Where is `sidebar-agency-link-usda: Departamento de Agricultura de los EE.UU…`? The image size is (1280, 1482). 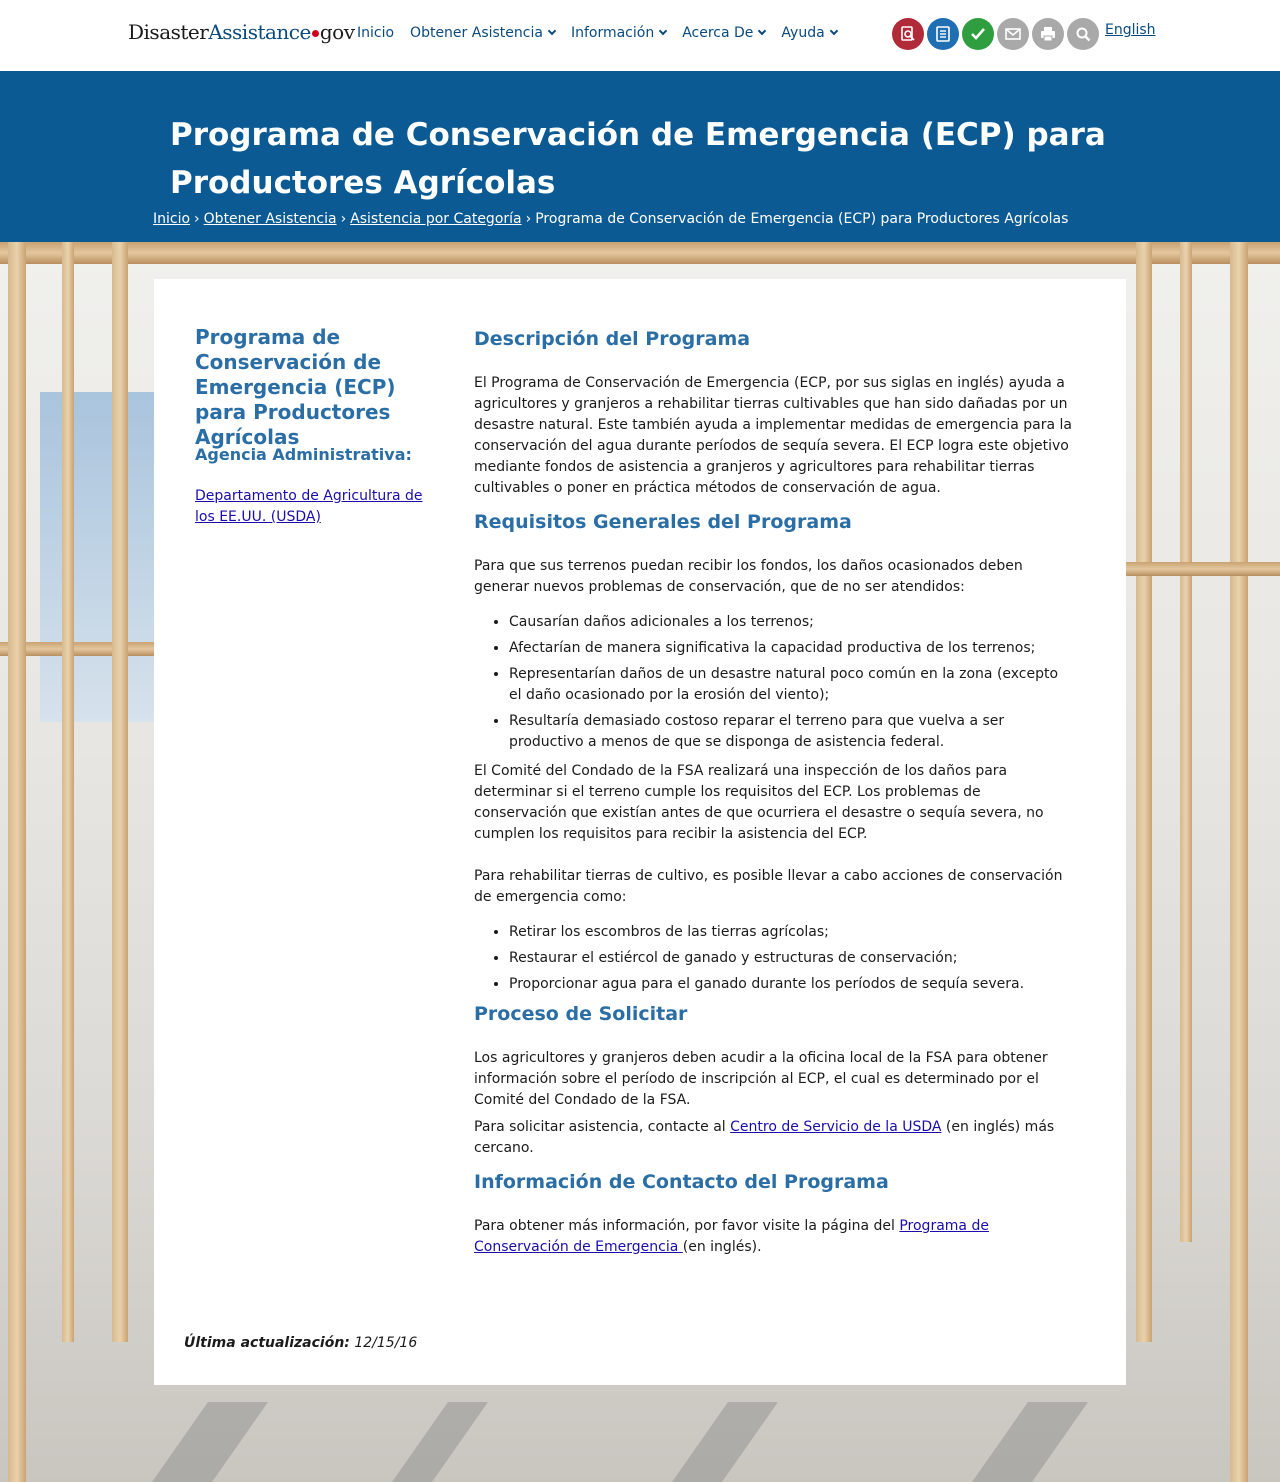 sidebar-agency-link-usda: Departamento de Agricultura de los EE.UU… is located at coordinates (320, 507).